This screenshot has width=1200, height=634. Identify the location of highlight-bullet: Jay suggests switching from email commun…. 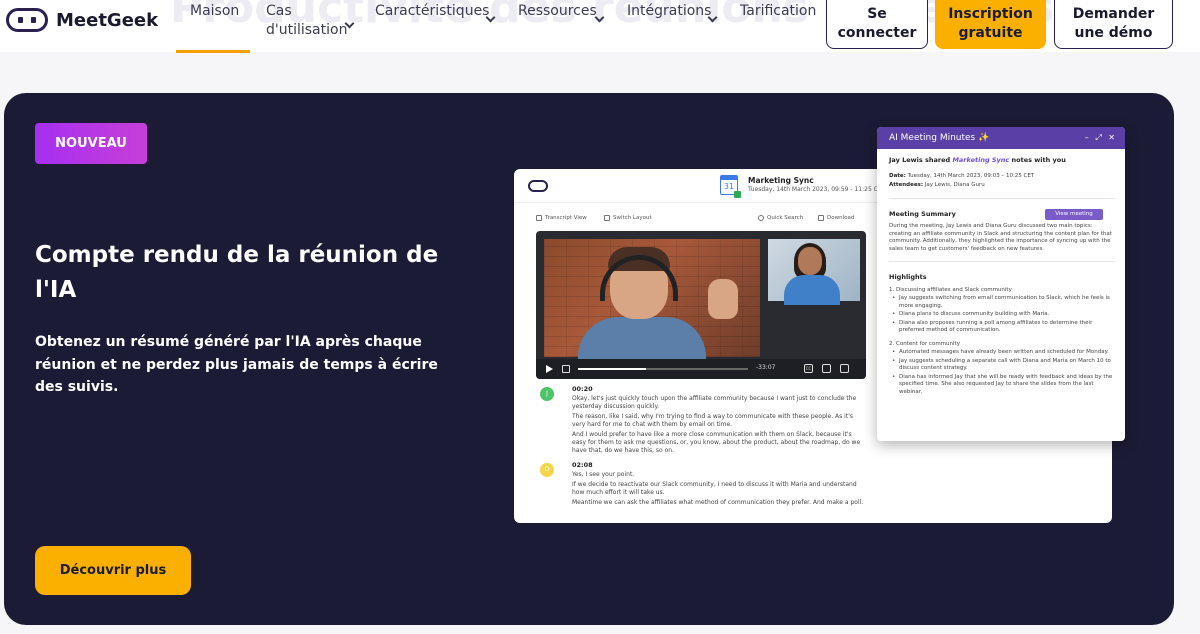
(1002, 302).